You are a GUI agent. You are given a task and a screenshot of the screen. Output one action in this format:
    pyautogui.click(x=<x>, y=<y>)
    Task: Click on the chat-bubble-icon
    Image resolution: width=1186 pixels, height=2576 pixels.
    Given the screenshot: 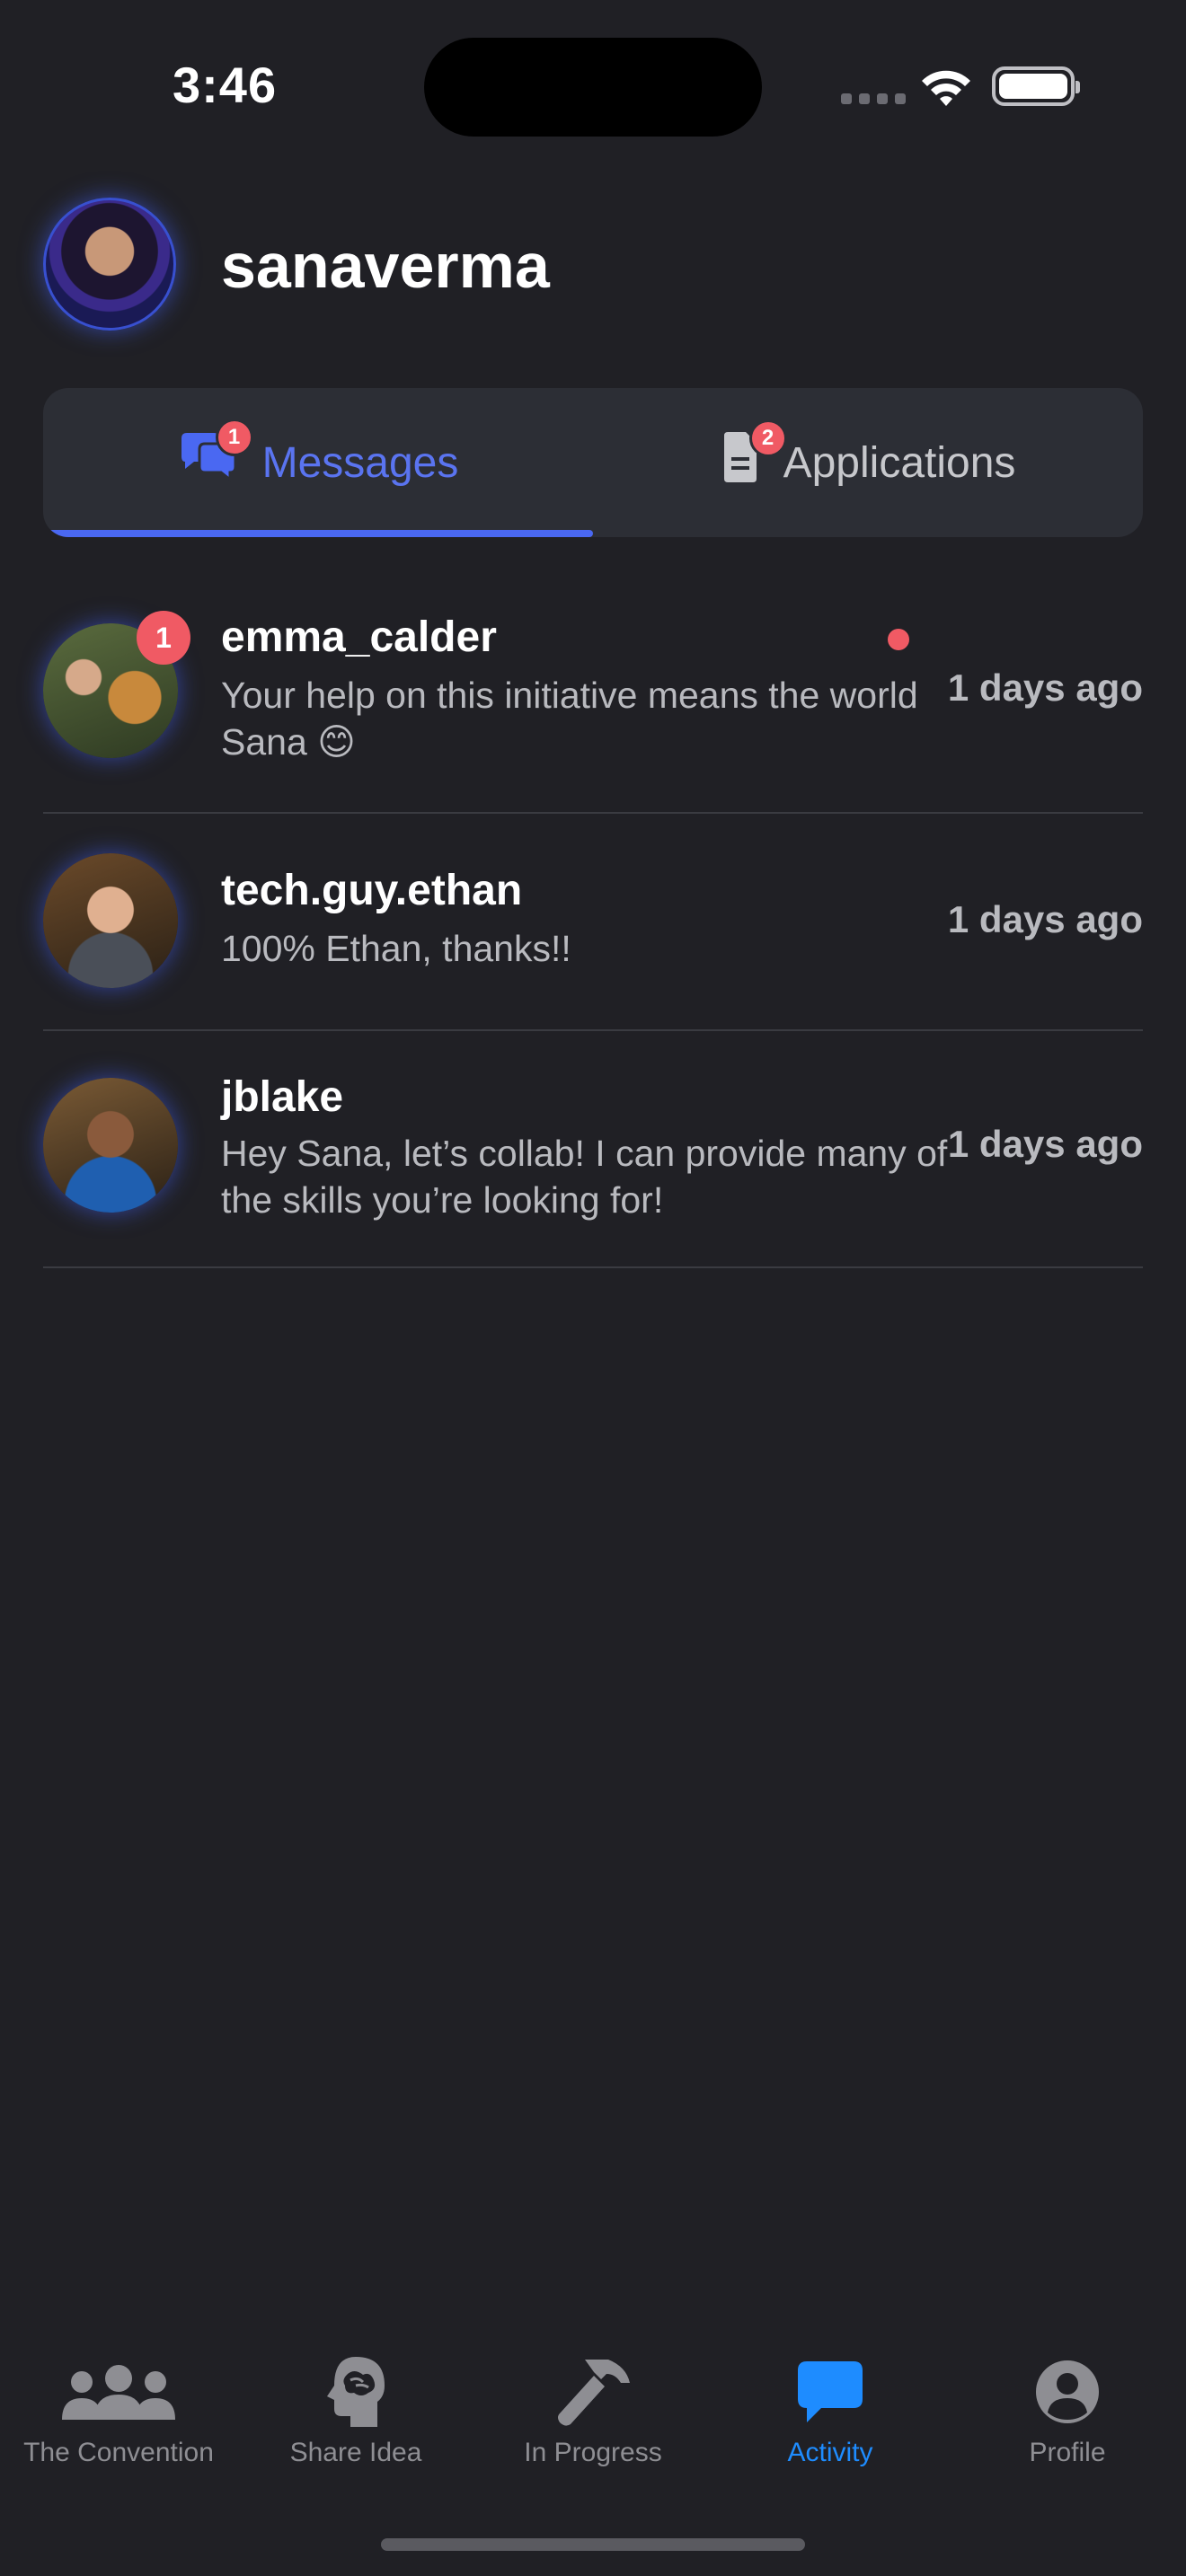 What is the action you would take?
    pyautogui.click(x=830, y=2391)
    